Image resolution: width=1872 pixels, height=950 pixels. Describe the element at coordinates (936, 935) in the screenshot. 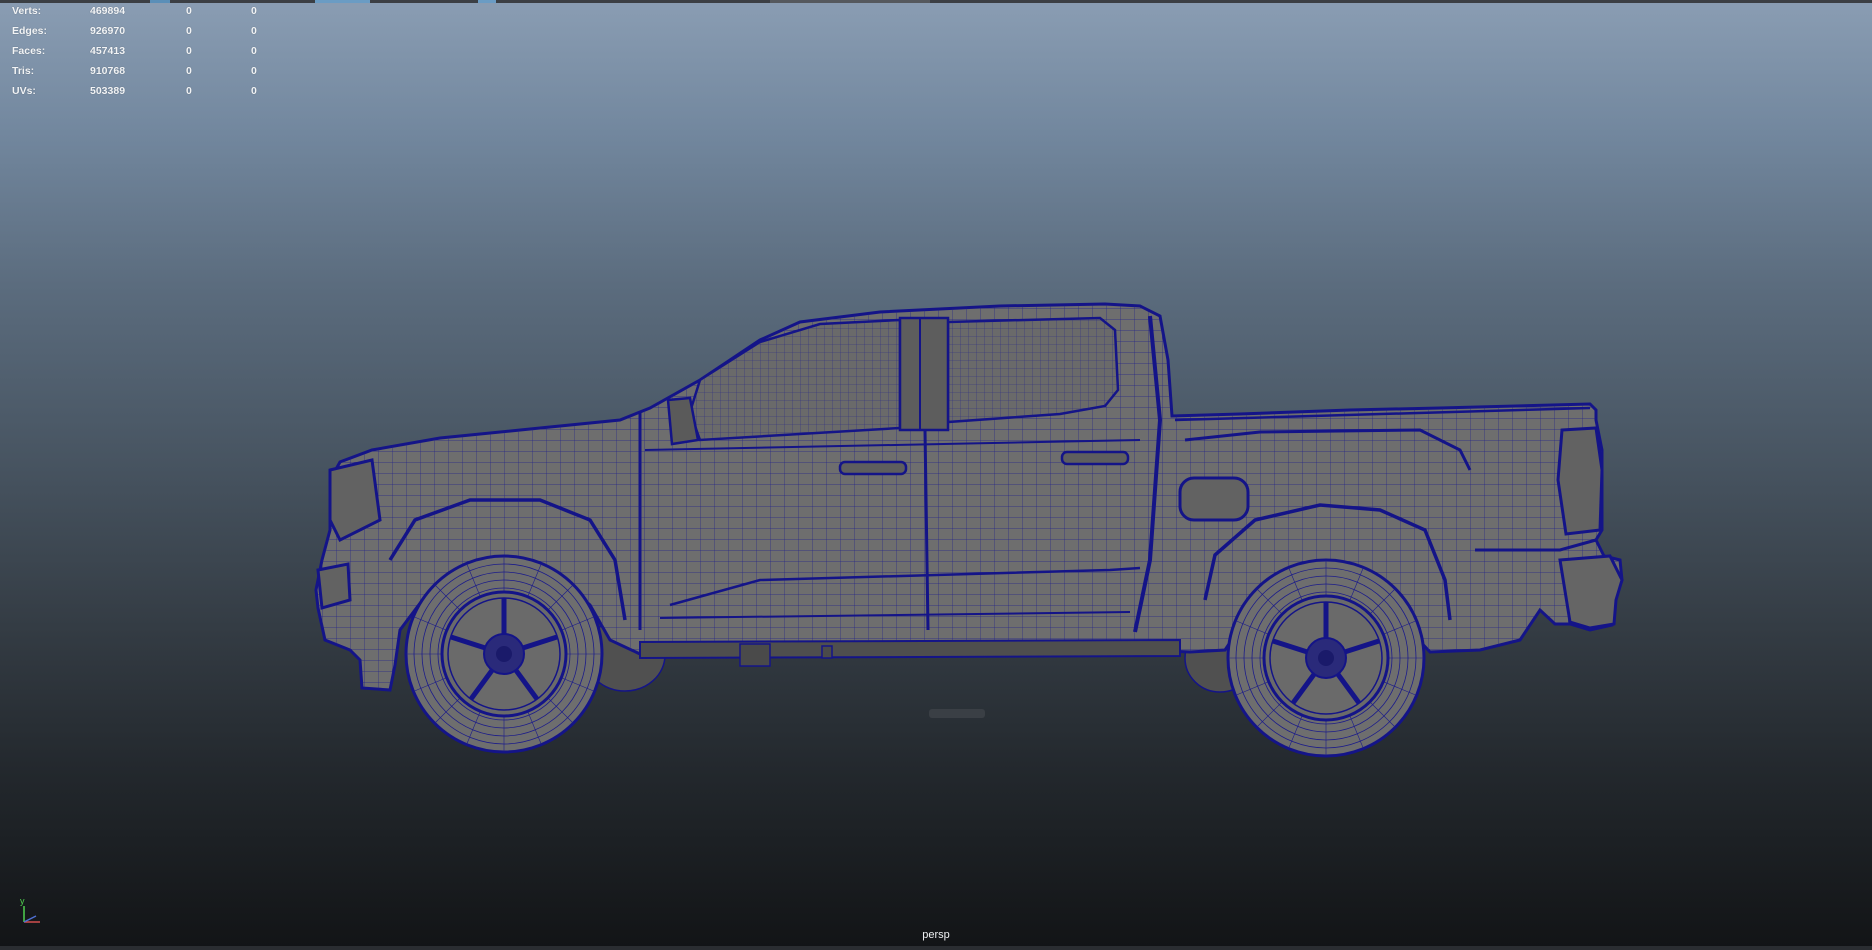

I see `camera-name-label: persp` at that location.